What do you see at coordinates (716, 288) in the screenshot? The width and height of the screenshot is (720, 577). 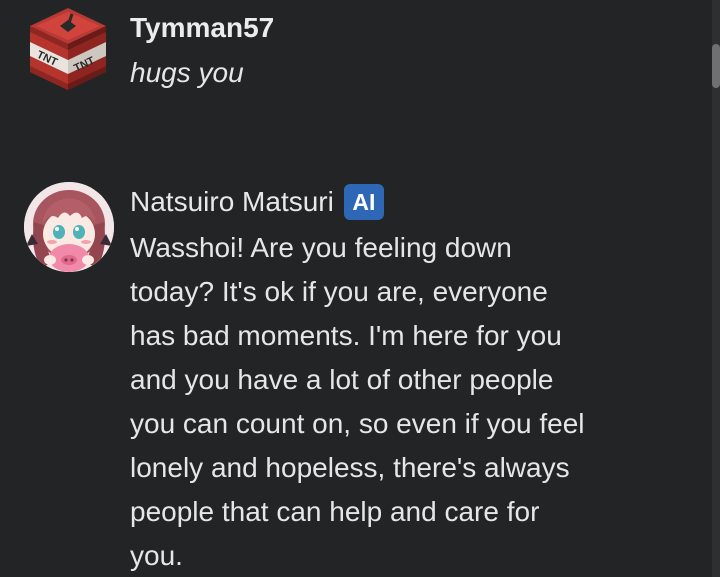 I see `scrollbar` at bounding box center [716, 288].